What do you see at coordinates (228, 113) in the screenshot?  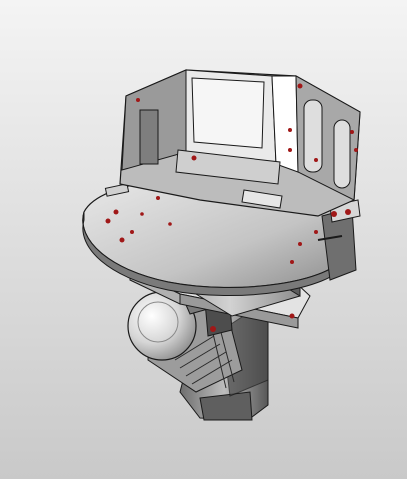 I see `housing-window` at bounding box center [228, 113].